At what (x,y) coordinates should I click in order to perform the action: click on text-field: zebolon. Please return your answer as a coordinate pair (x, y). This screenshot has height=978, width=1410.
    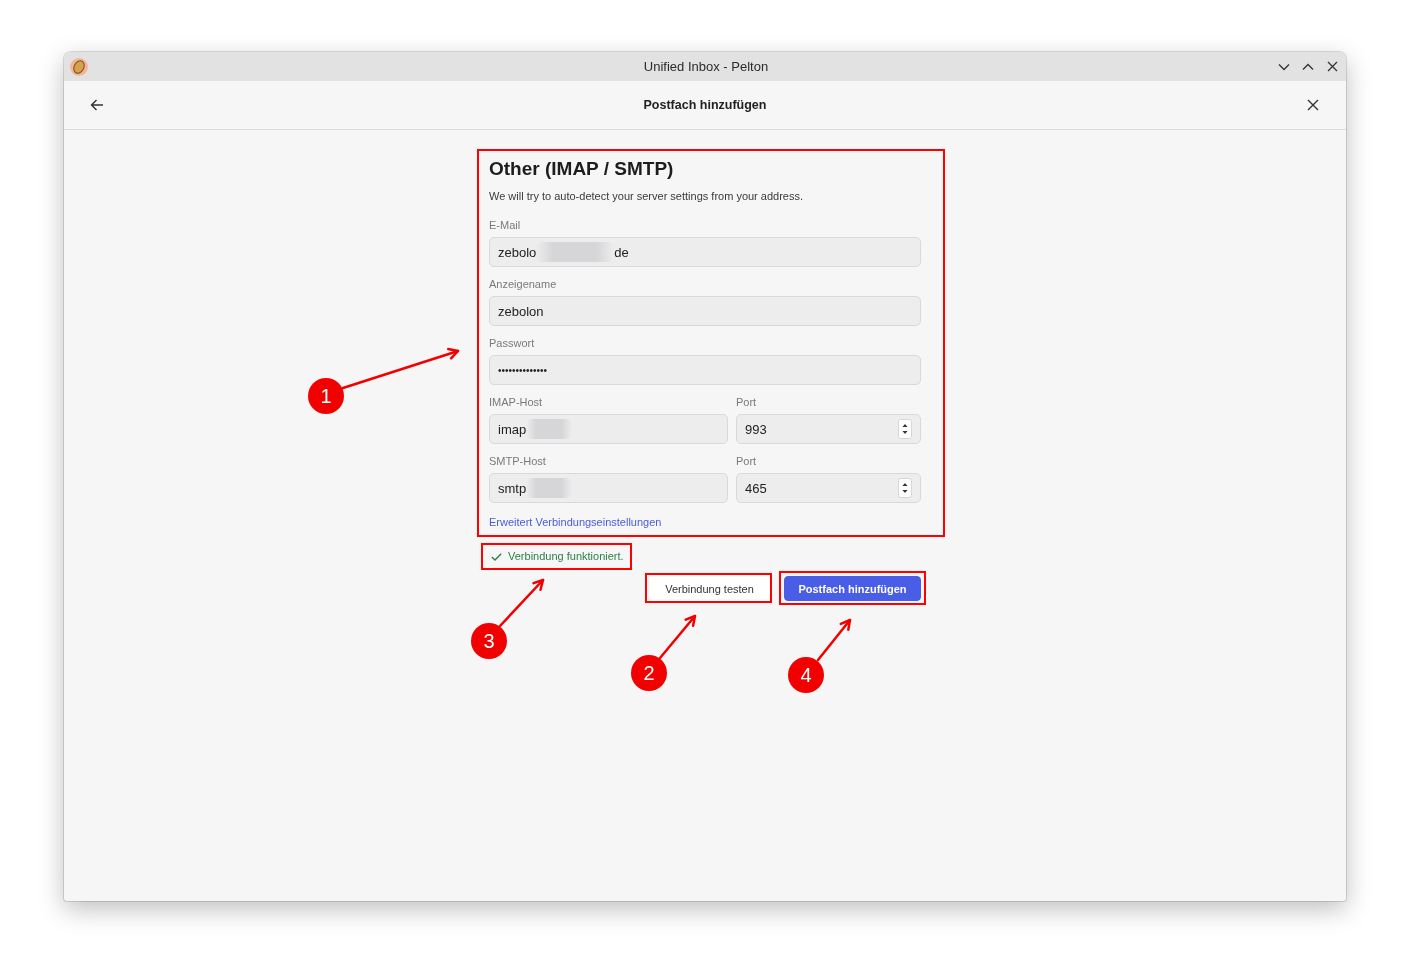
    Looking at the image, I should click on (705, 311).